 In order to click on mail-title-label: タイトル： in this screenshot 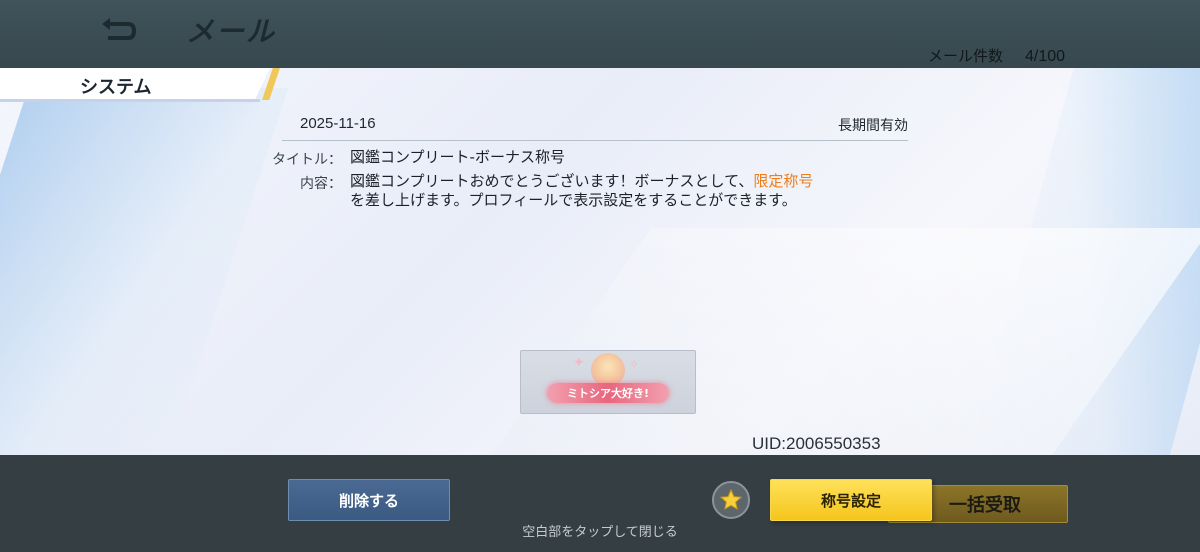, I will do `click(307, 160)`.